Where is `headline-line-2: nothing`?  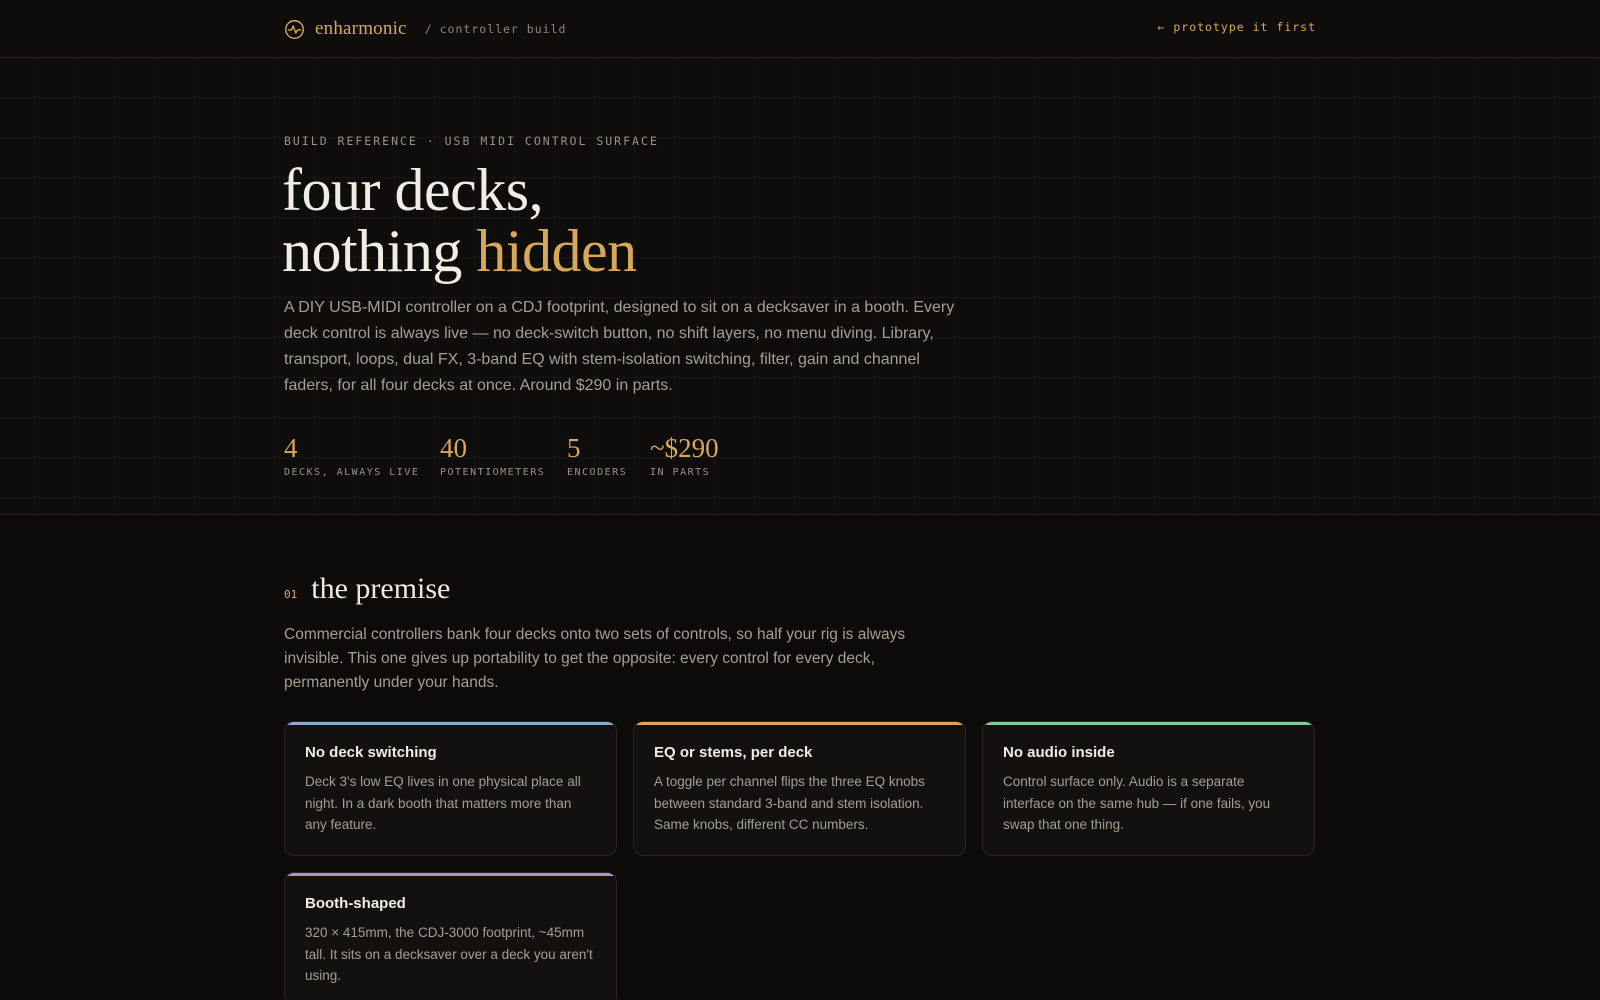 headline-line-2: nothing is located at coordinates (379, 251).